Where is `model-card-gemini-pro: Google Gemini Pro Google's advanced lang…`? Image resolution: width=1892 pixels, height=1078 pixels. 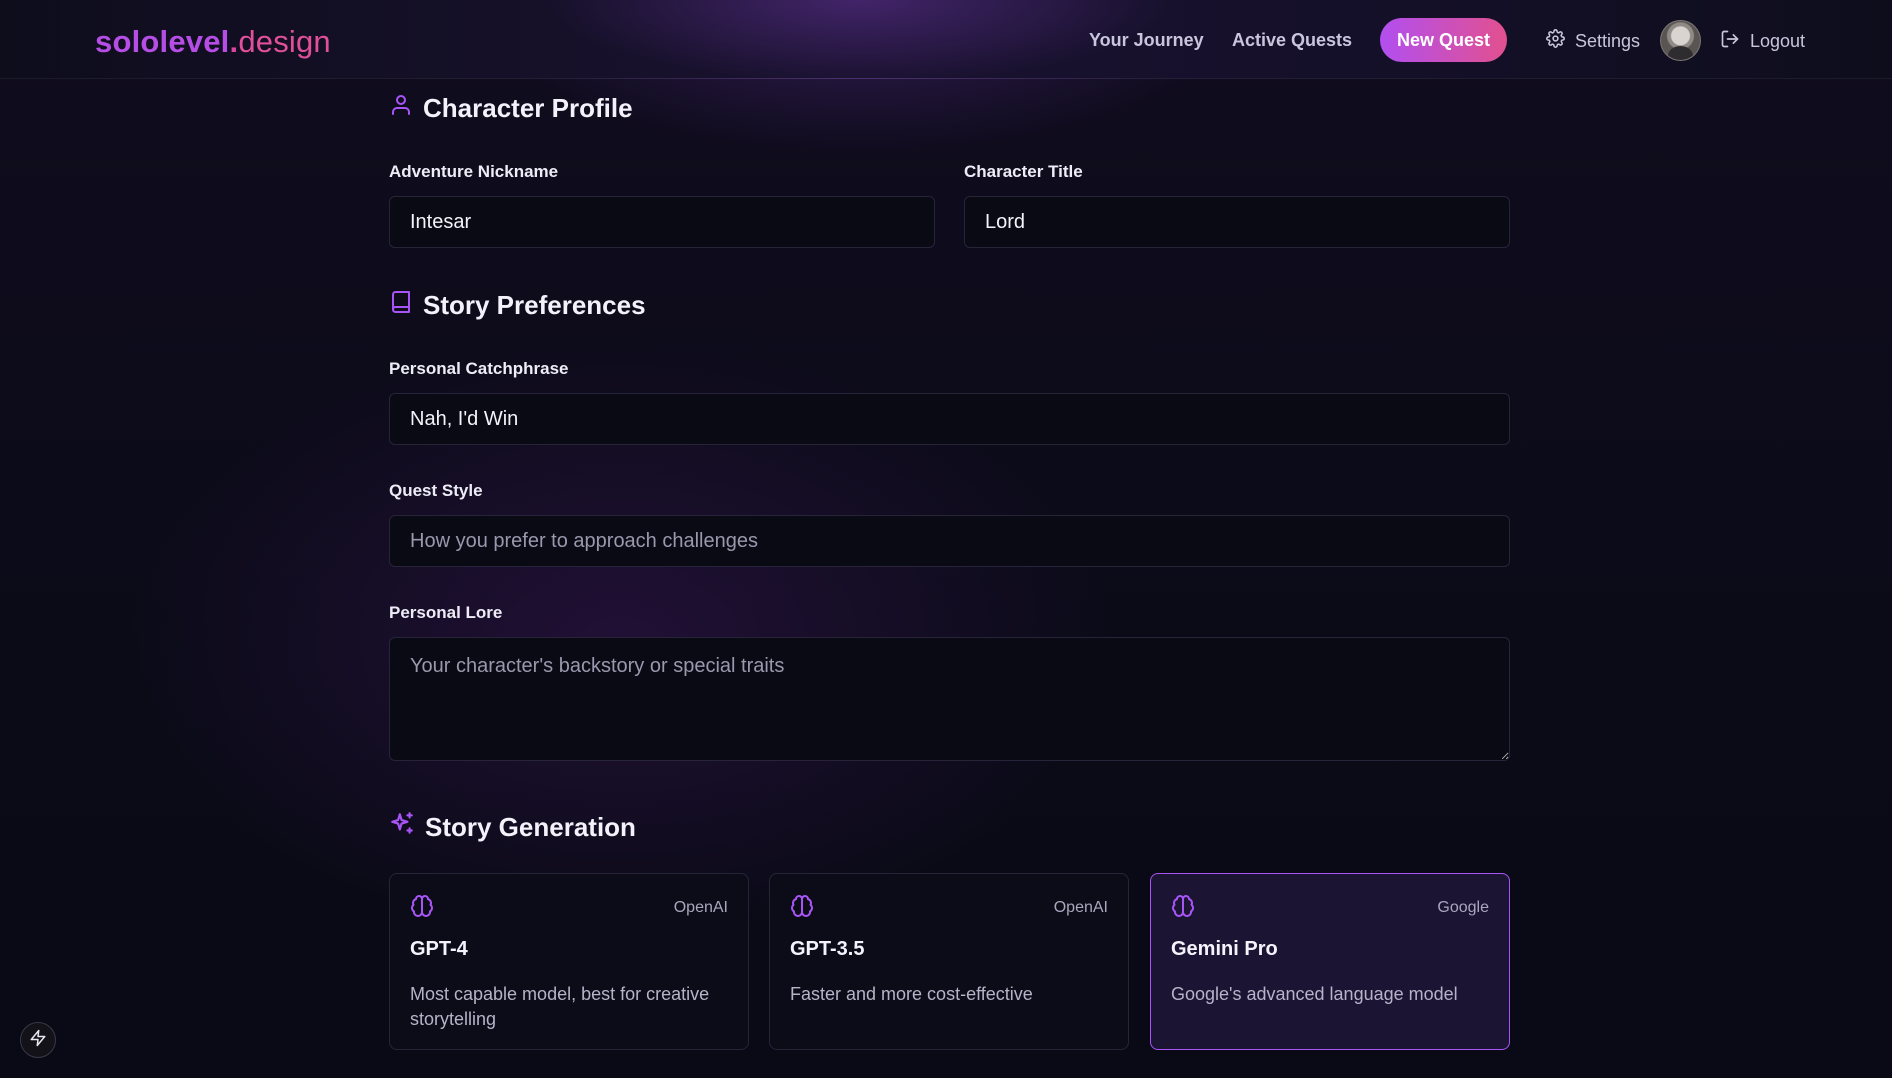 model-card-gemini-pro: Google Gemini Pro Google's advanced lang… is located at coordinates (1330, 961).